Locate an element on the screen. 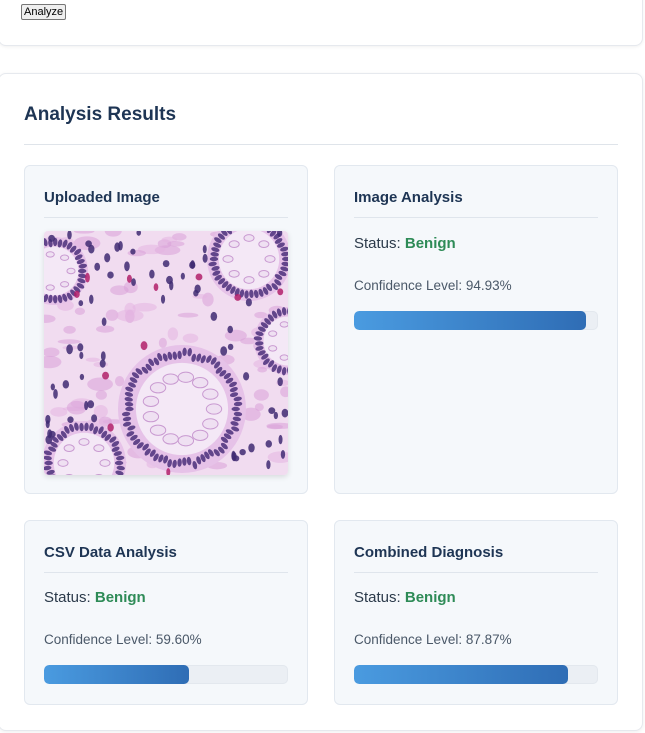  combined-status: Status: Benign is located at coordinates (405, 597).